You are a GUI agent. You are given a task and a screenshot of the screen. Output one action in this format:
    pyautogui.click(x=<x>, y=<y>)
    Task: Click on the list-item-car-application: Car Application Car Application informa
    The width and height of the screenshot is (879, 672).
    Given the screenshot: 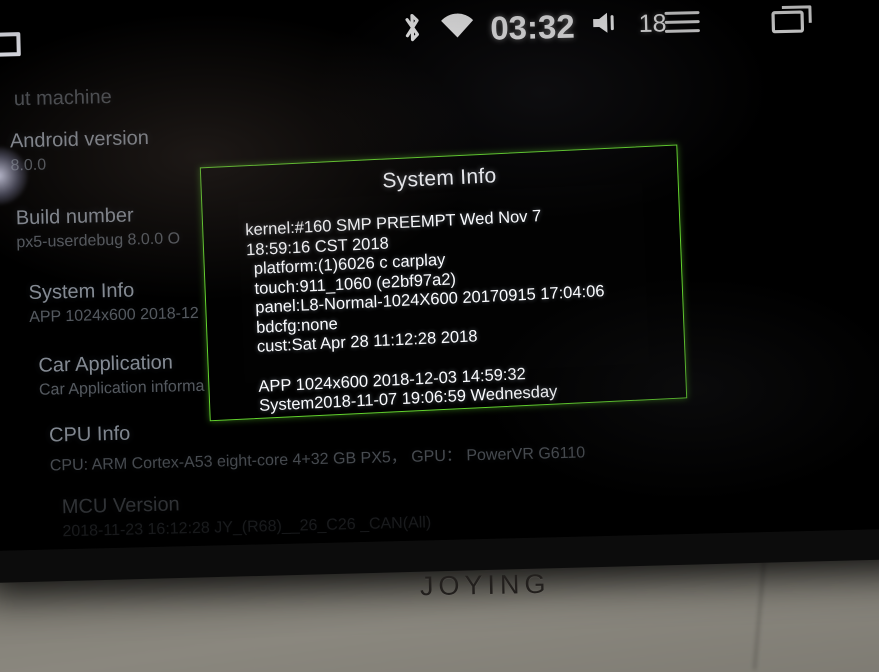 What is the action you would take?
    pyautogui.click(x=121, y=375)
    